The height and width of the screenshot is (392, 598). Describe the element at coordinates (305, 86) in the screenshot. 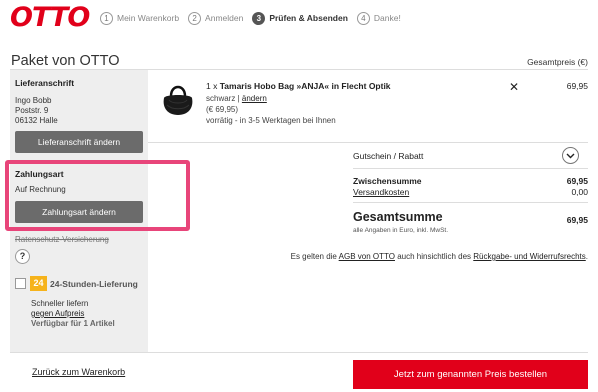

I see `product-name: Tamaris Hobo Bag »ANJA« in Flecht Optik` at that location.